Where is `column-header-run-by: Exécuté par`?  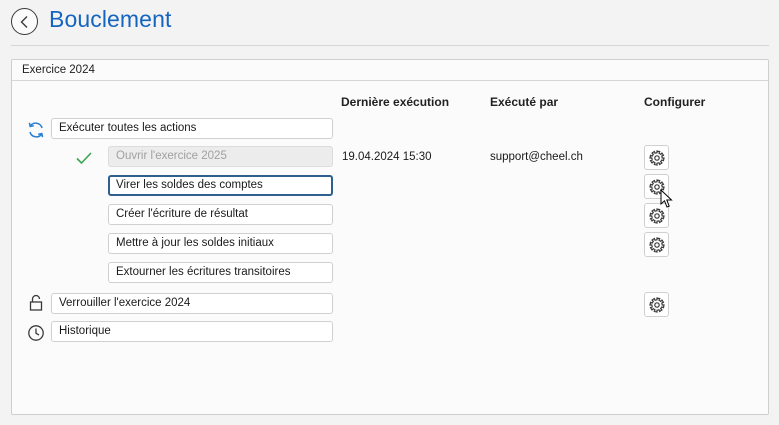 column-header-run-by: Exécuté par is located at coordinates (524, 102).